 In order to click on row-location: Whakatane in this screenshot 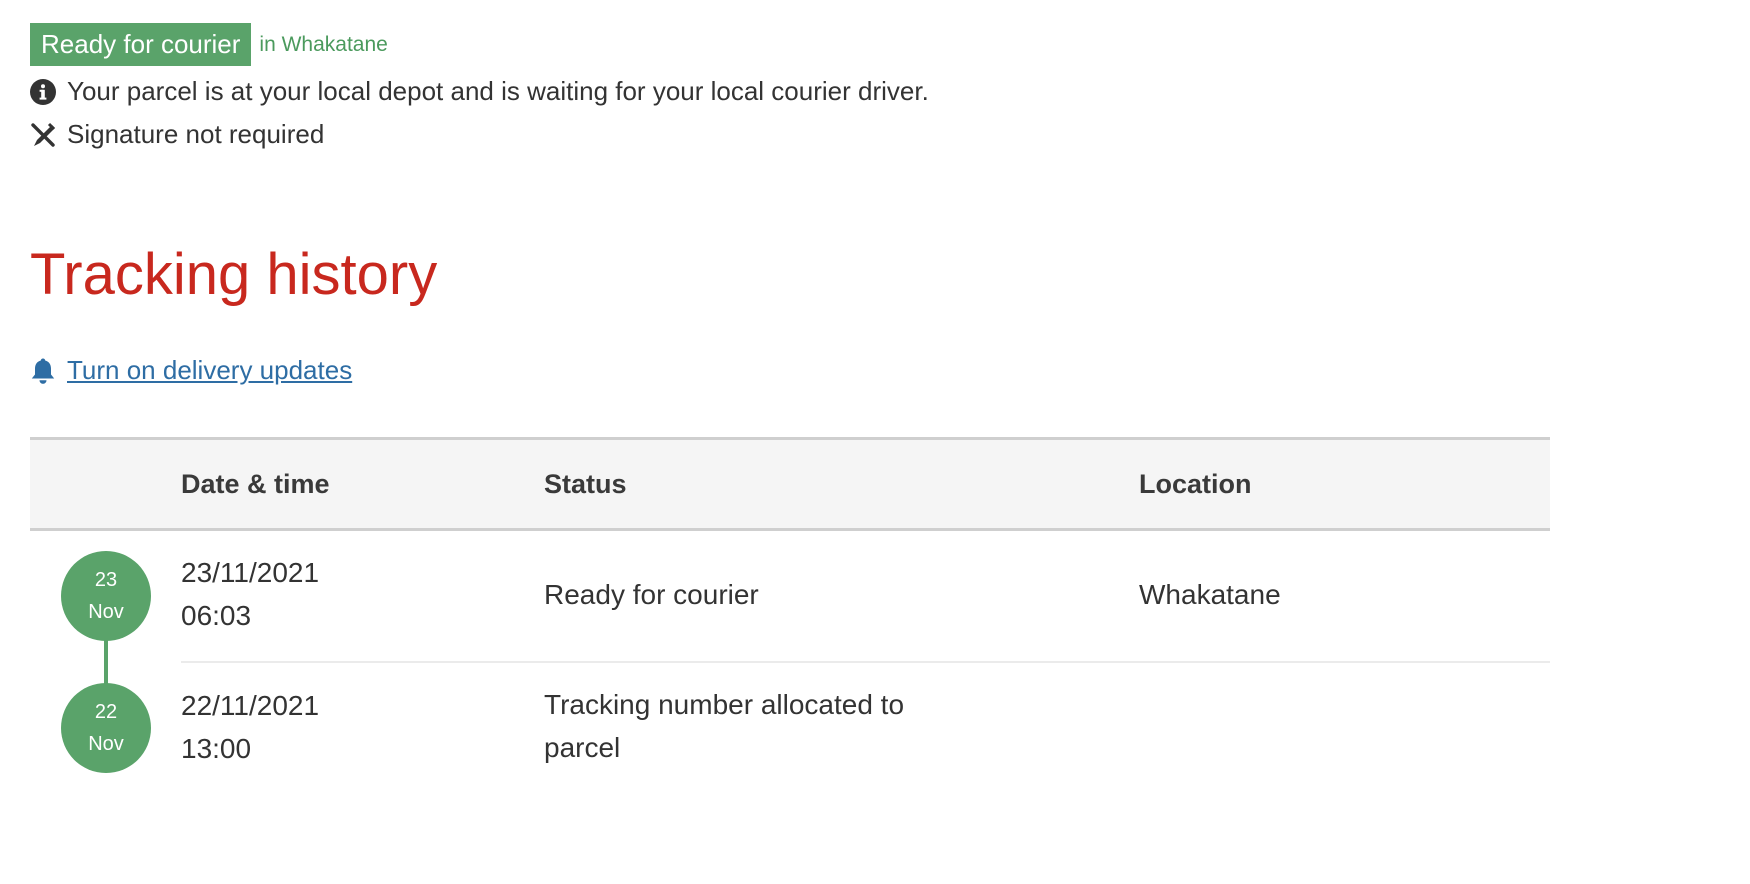, I will do `click(1210, 594)`.